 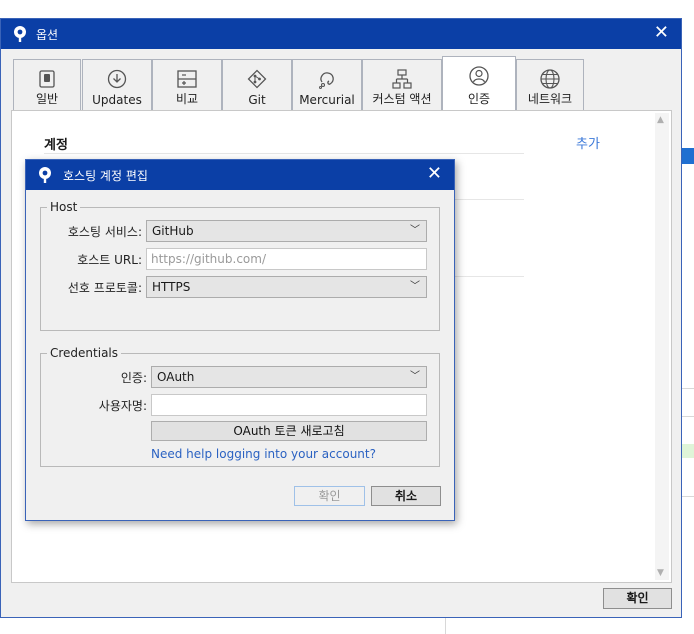 What do you see at coordinates (662, 346) in the screenshot?
I see `accounts-scrollbar: ▲ ▼` at bounding box center [662, 346].